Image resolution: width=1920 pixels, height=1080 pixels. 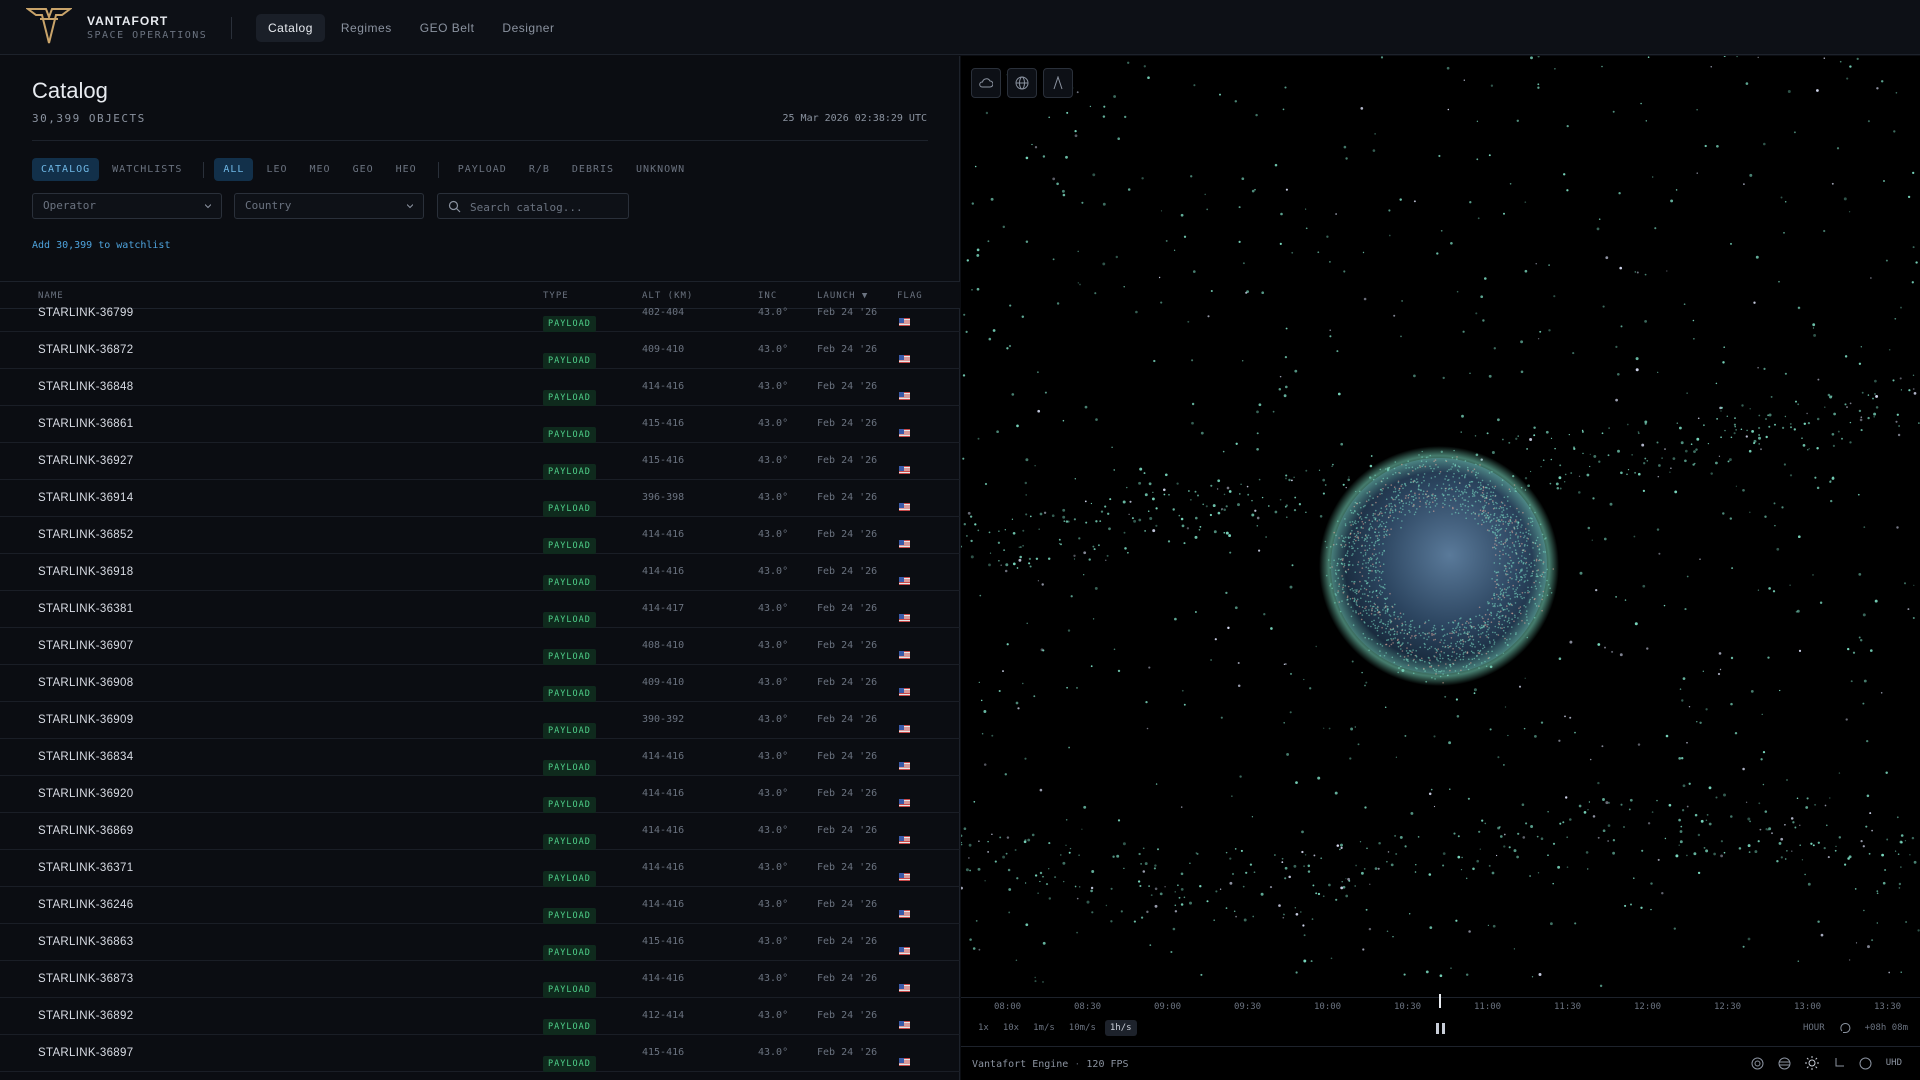 I want to click on nav-designer: Designer, so click(x=528, y=28).